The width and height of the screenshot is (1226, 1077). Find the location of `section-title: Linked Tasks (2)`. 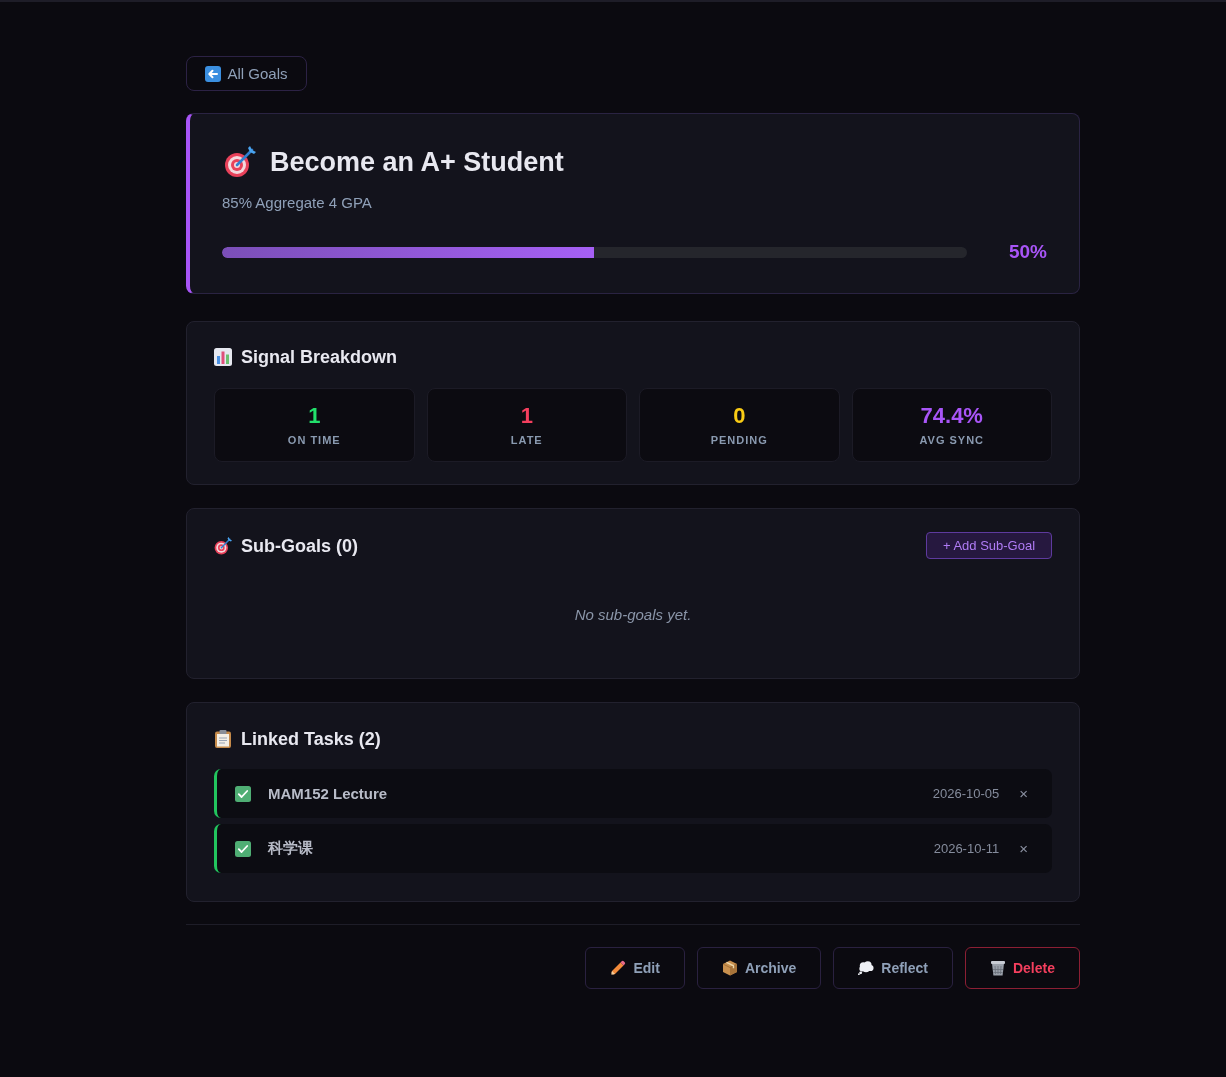

section-title: Linked Tasks (2) is located at coordinates (311, 739).